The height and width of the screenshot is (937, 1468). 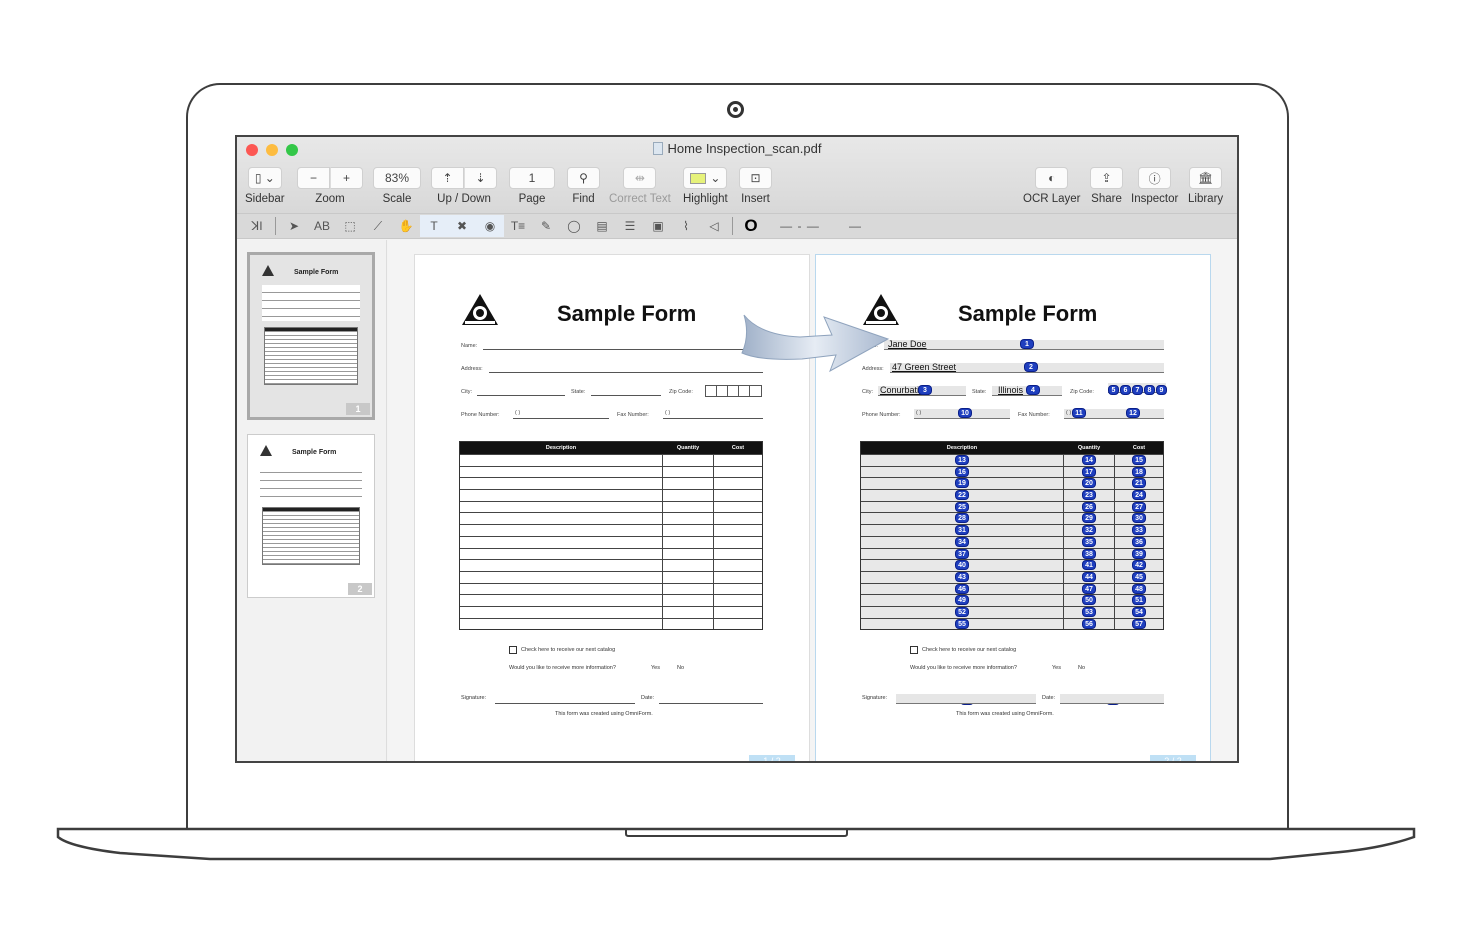 I want to click on table-cell: 29, so click(x=1088, y=519).